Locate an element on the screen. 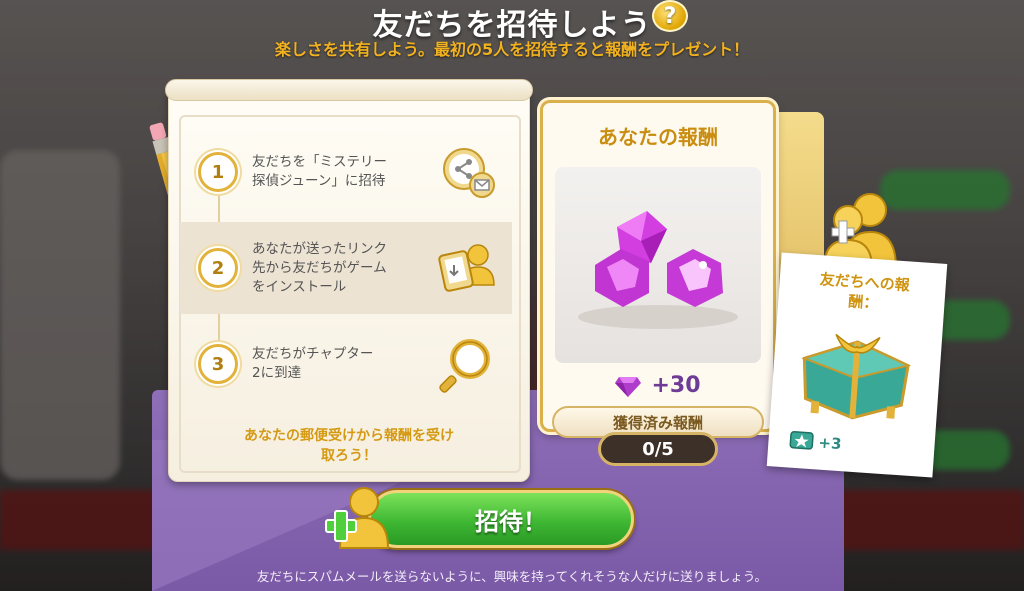  friend-reward-note: 友だちへの報 酬： +3 is located at coordinates (857, 365).